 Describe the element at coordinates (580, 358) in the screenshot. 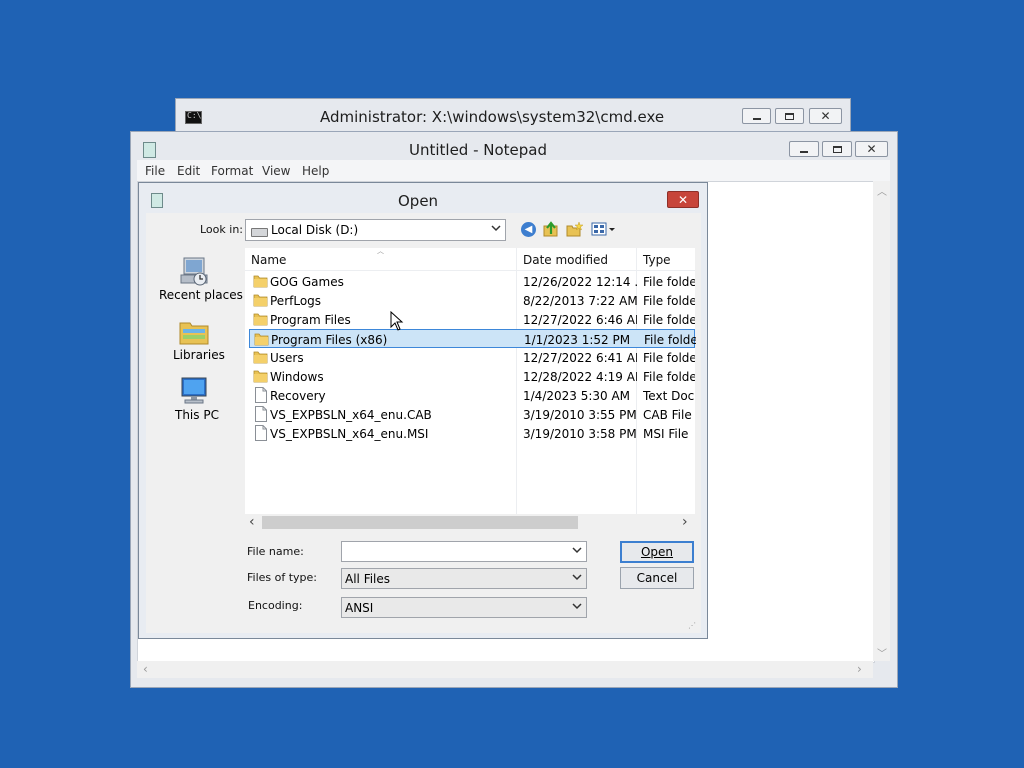

I see `file-date-modified: 12/27/2022 6:41 AM` at that location.